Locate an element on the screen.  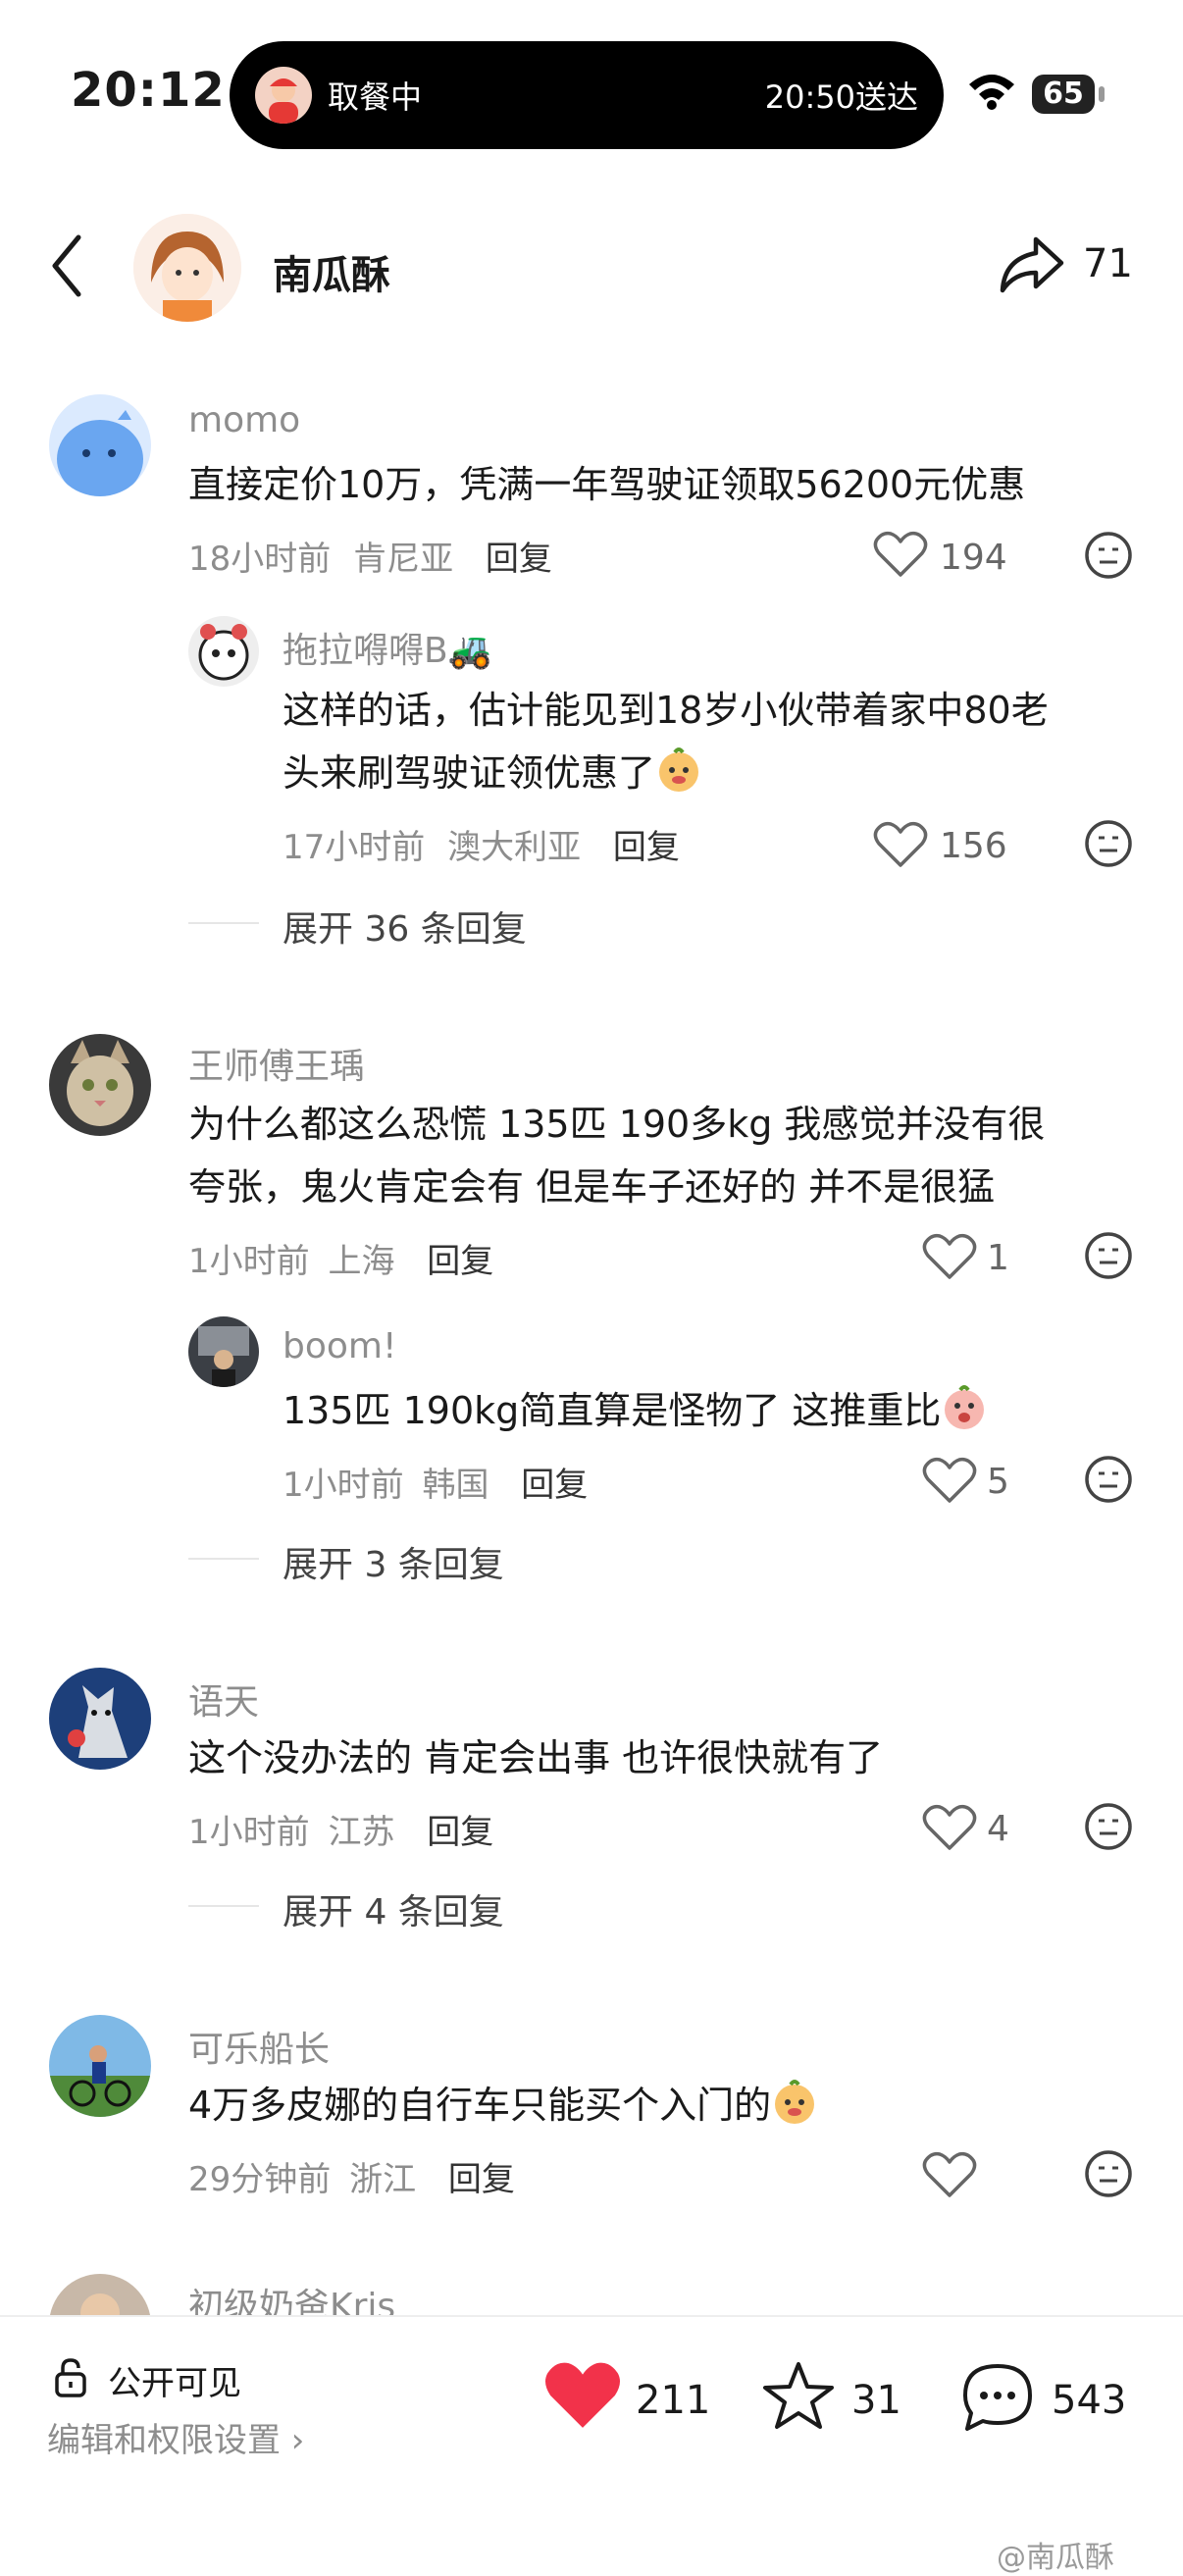
battery-tip is located at coordinates (1102, 94).